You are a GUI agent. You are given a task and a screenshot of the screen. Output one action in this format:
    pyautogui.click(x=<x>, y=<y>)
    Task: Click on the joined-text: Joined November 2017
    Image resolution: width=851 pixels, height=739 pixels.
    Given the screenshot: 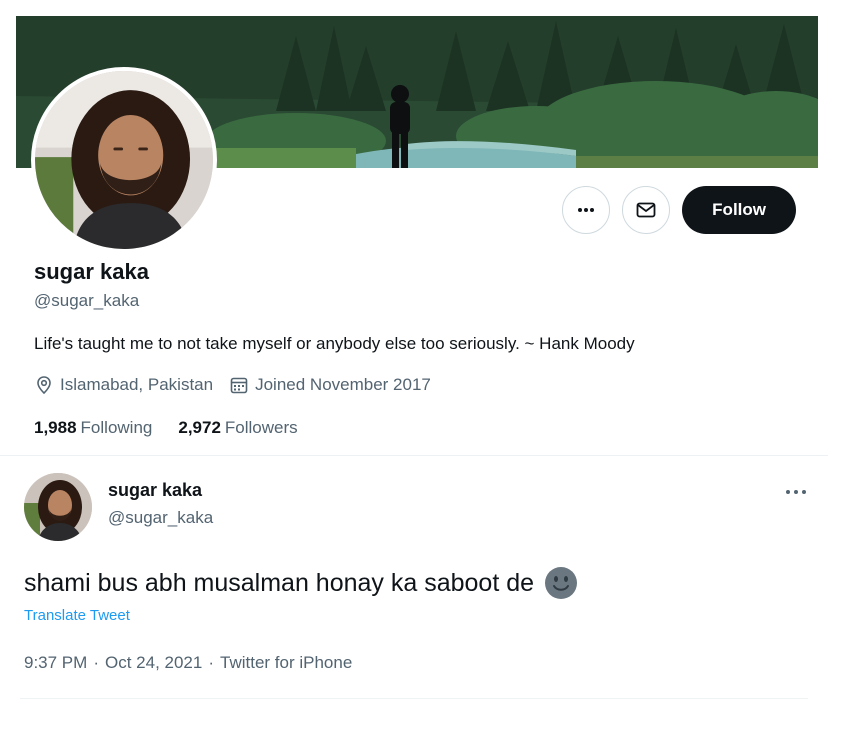 What is the action you would take?
    pyautogui.click(x=343, y=384)
    